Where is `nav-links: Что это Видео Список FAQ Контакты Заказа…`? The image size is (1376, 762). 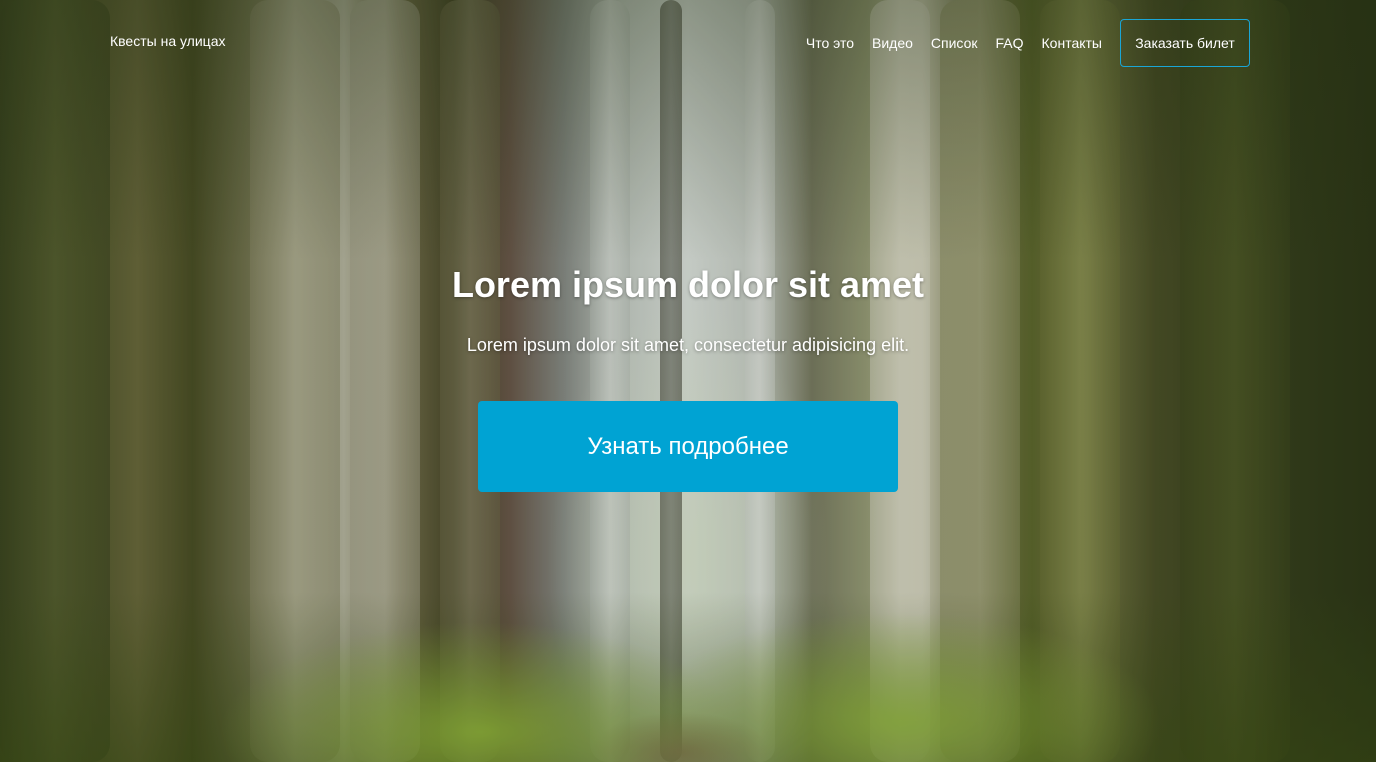
nav-links: Что это Видео Список FAQ Контакты Заказа… is located at coordinates (1028, 43).